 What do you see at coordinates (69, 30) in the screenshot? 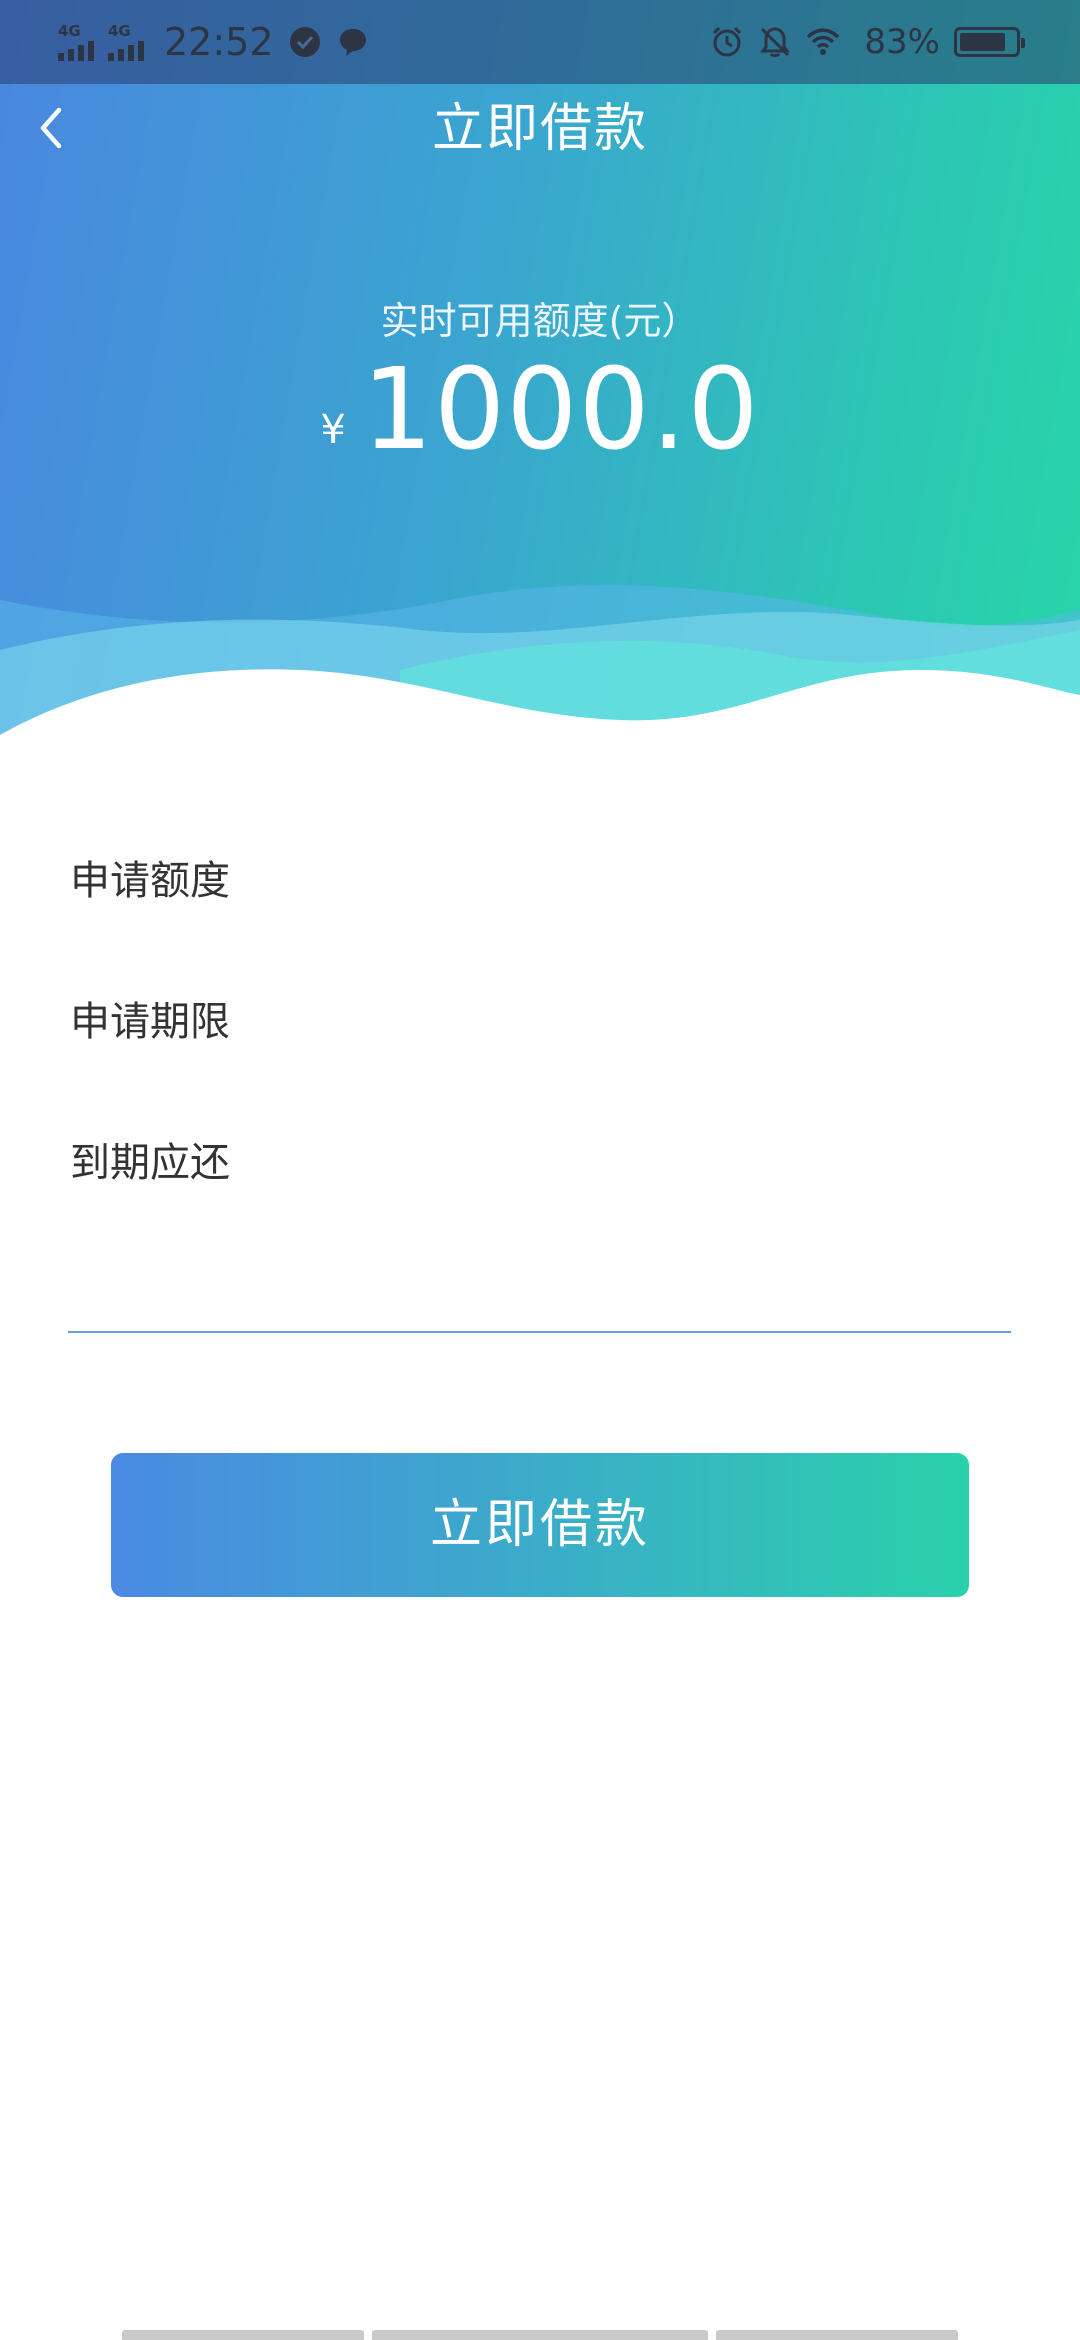
I see `network-type-1: 4G` at bounding box center [69, 30].